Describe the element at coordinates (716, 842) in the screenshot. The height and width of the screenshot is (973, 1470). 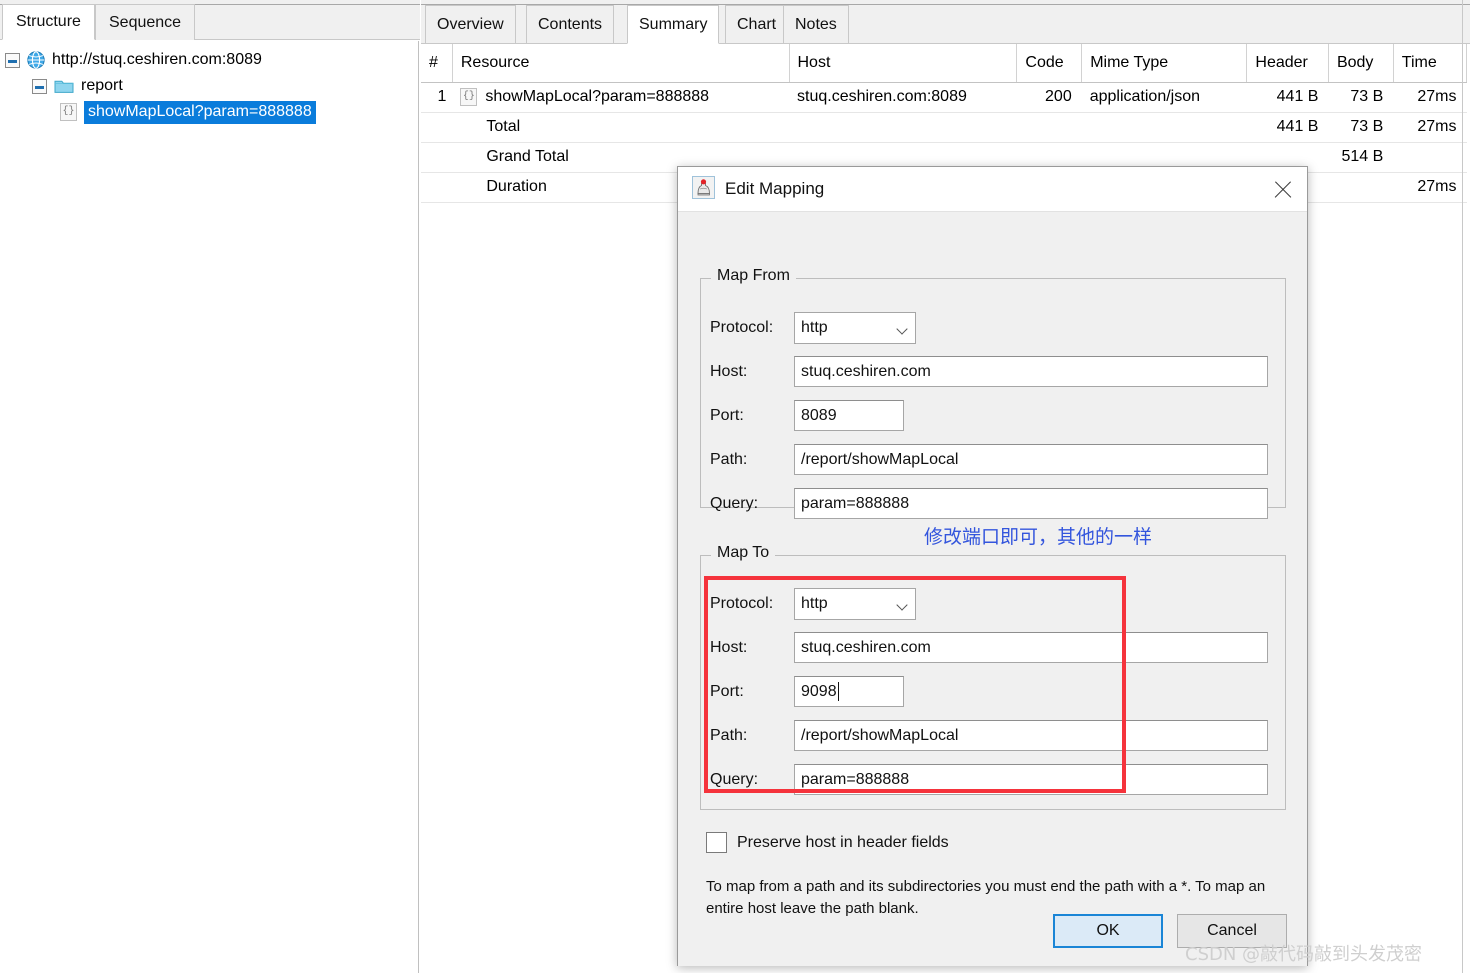
I see `preserve-host-checkbox` at that location.